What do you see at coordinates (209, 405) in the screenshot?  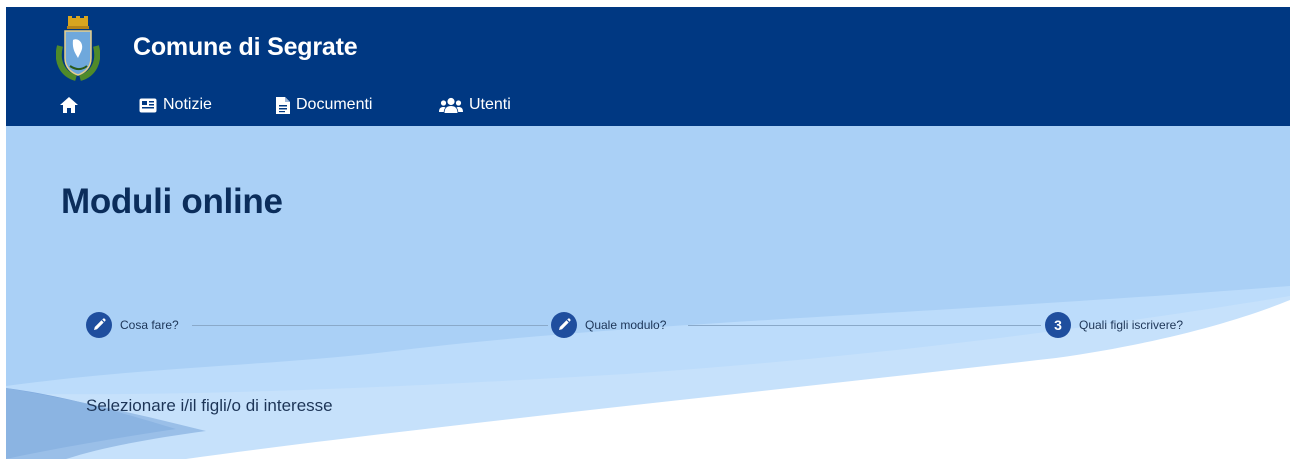 I see `instruction-text: Selezionare i/il figli/o di interesse` at bounding box center [209, 405].